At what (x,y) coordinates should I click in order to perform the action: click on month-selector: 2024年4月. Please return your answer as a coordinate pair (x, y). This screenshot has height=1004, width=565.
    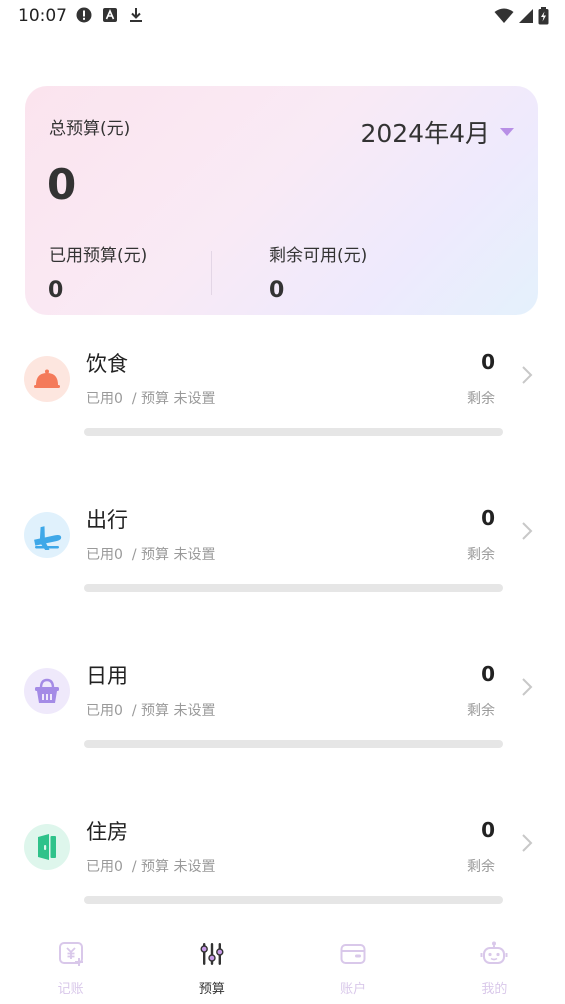
    Looking at the image, I should click on (437, 132).